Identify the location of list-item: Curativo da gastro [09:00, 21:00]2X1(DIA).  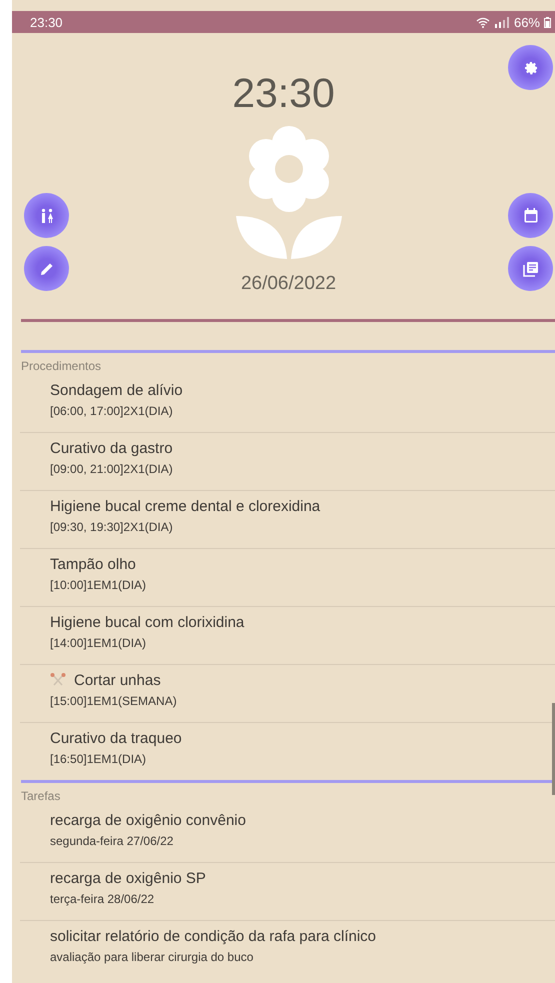
(287, 462).